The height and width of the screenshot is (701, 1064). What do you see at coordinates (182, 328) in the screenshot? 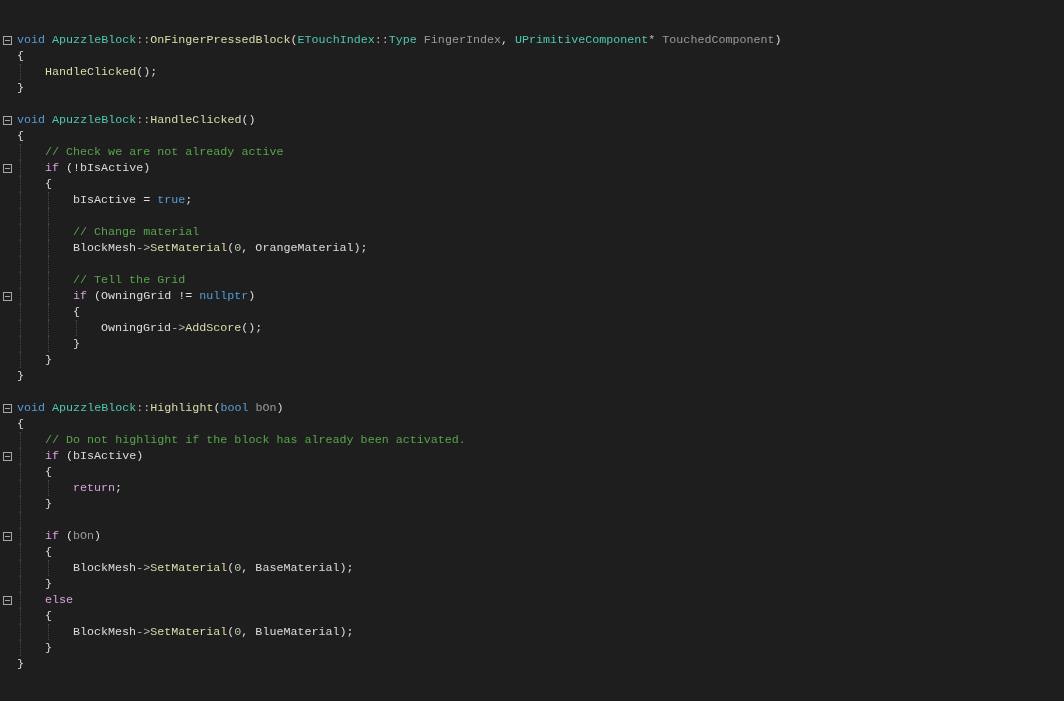
I see `code-line: OwningGrid->AddScore();` at bounding box center [182, 328].